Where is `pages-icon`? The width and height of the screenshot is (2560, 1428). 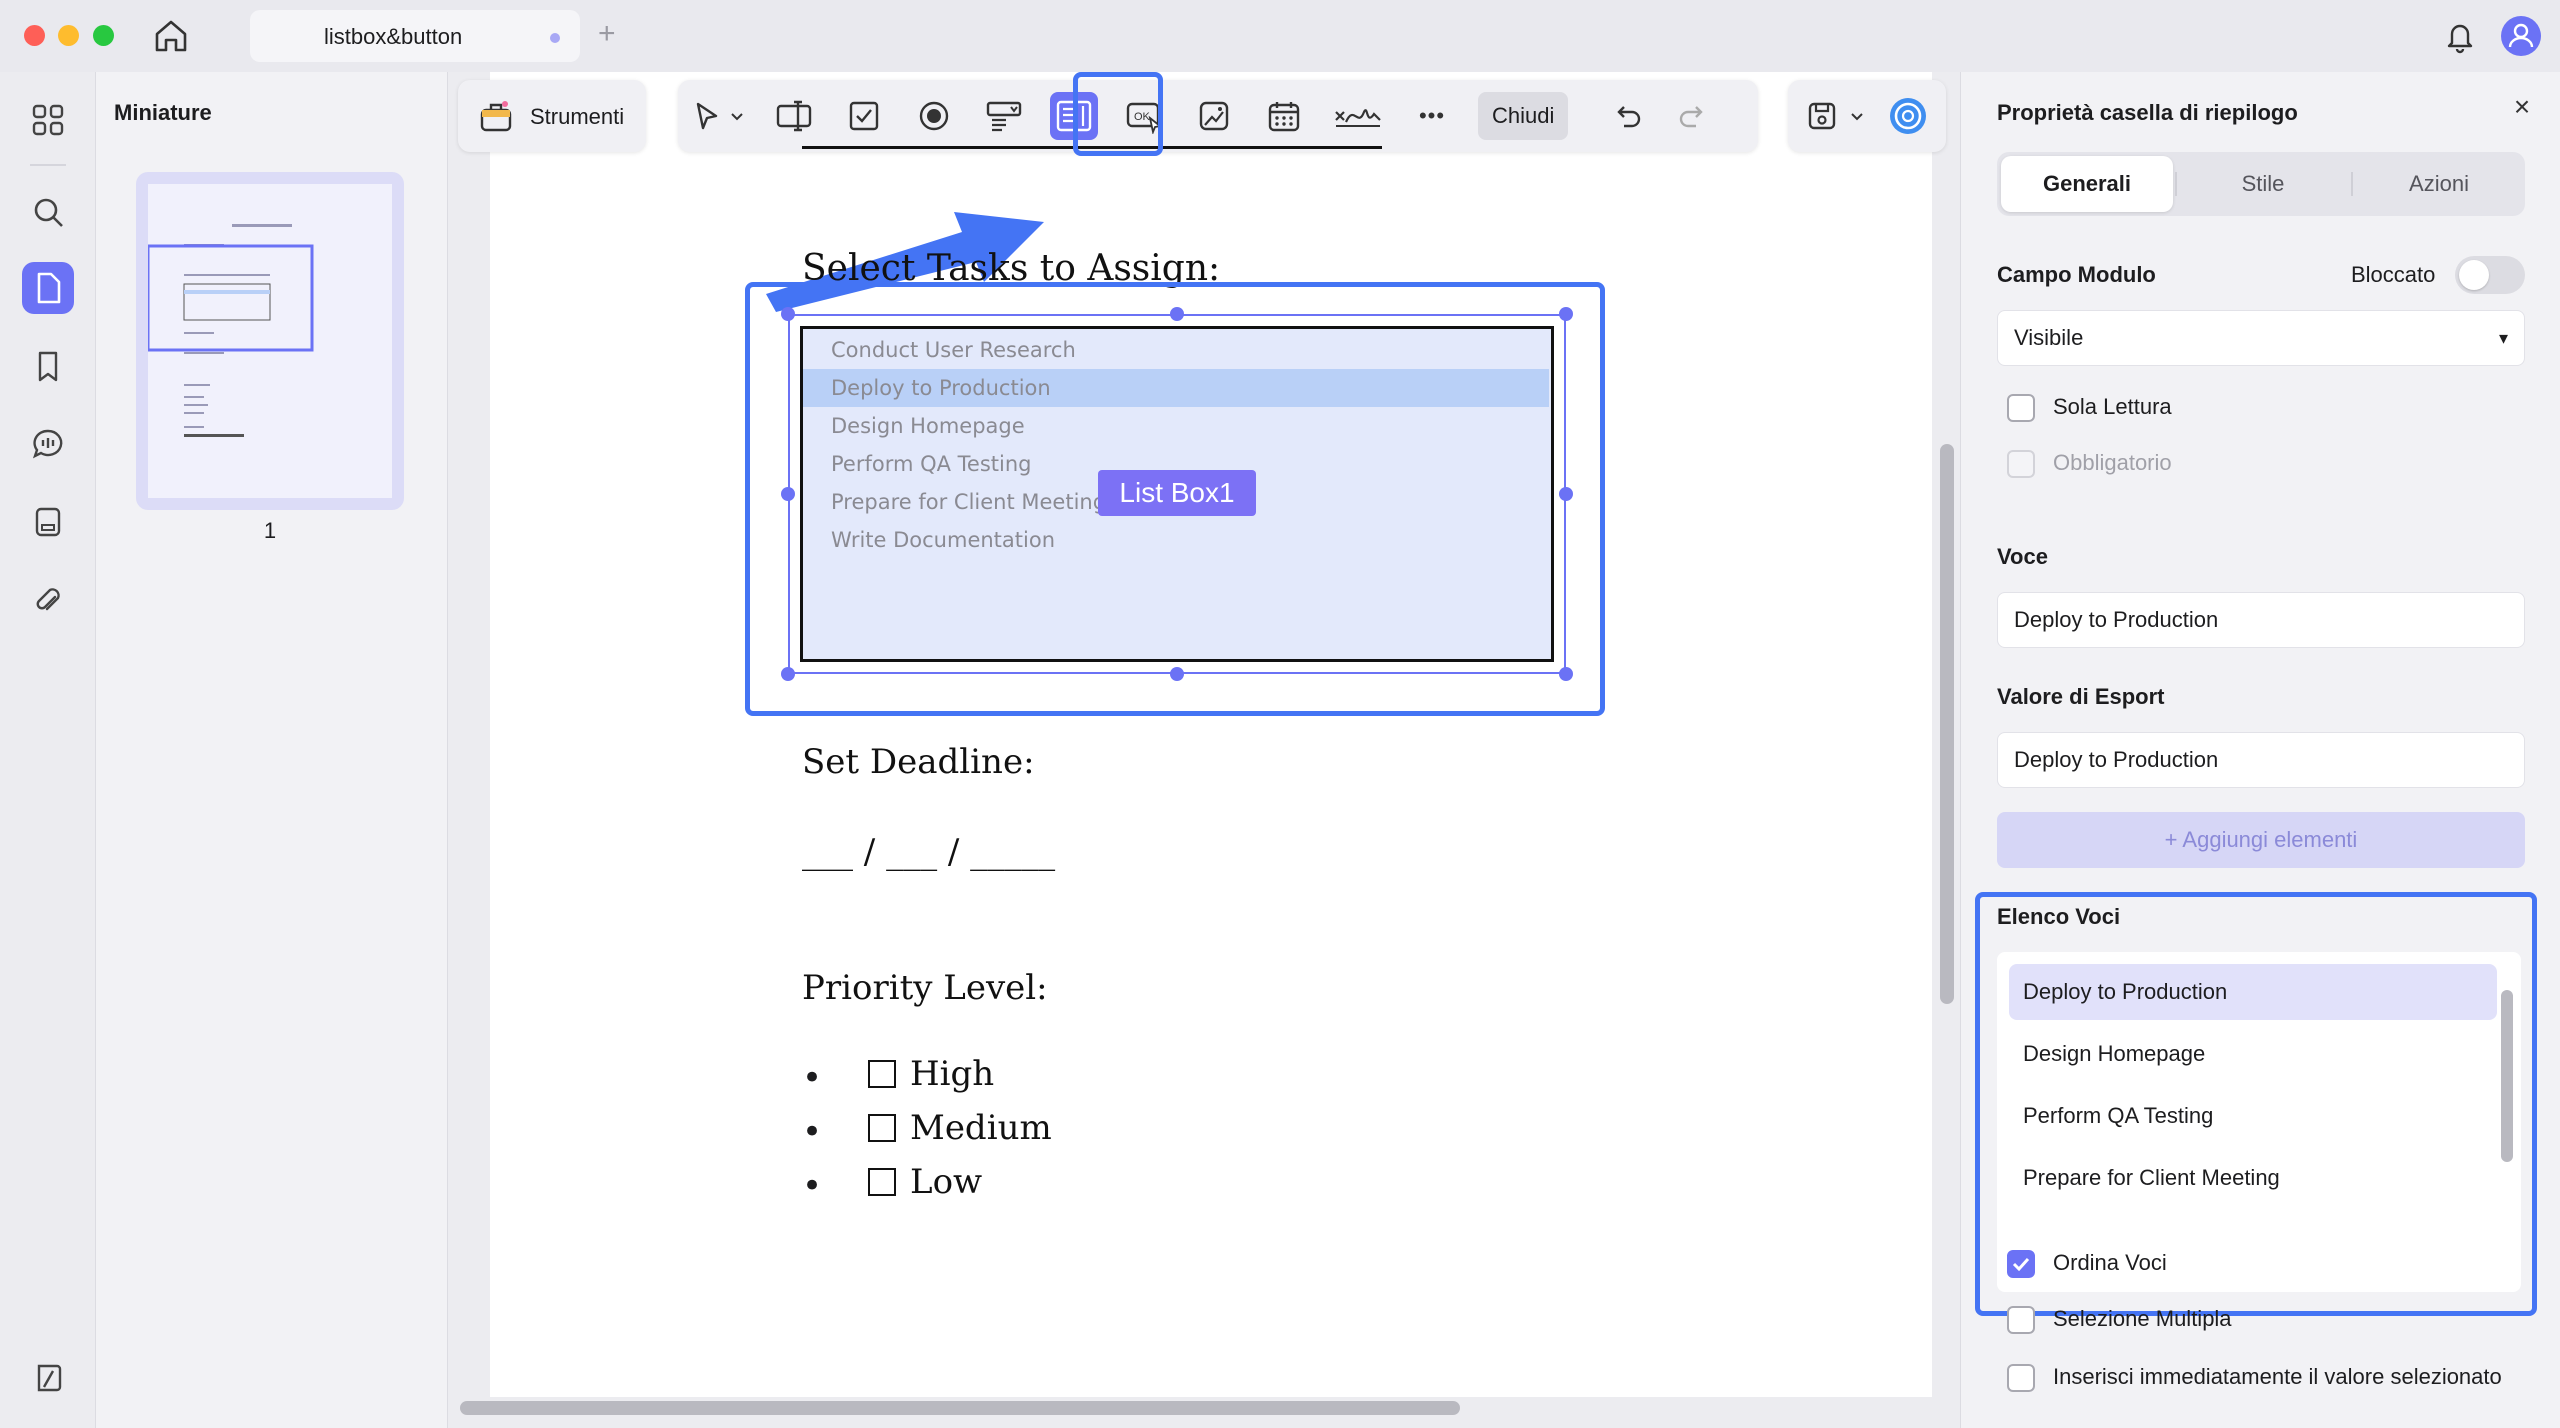 pages-icon is located at coordinates (48, 288).